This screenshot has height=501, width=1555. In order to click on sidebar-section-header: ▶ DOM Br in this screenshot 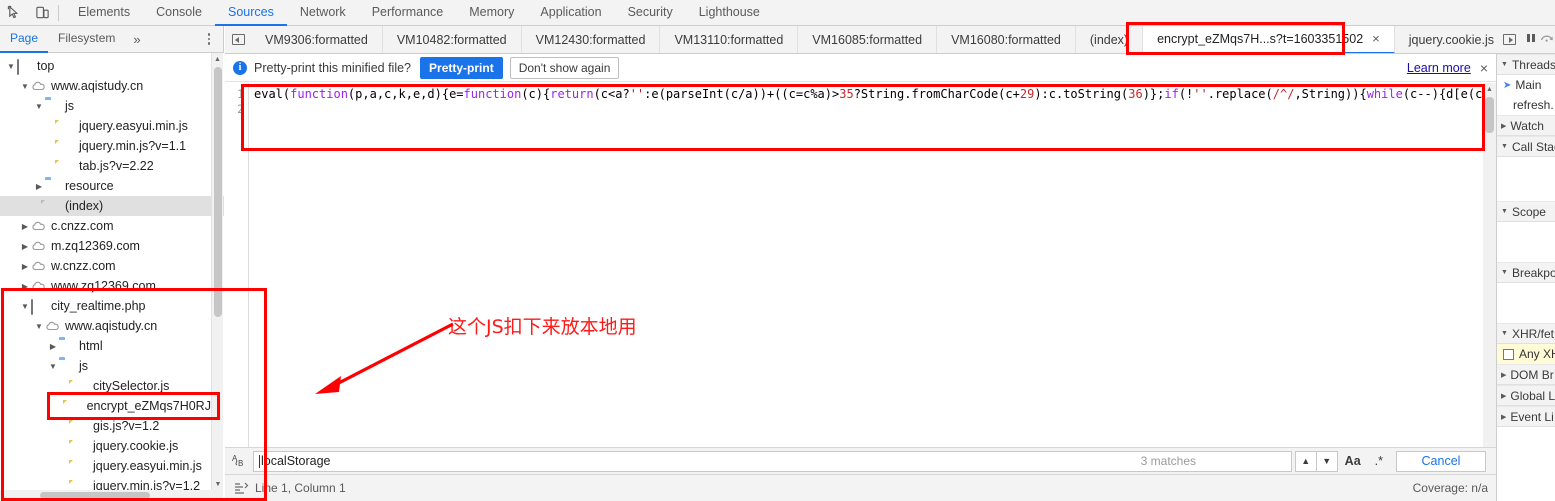, I will do `click(1526, 374)`.